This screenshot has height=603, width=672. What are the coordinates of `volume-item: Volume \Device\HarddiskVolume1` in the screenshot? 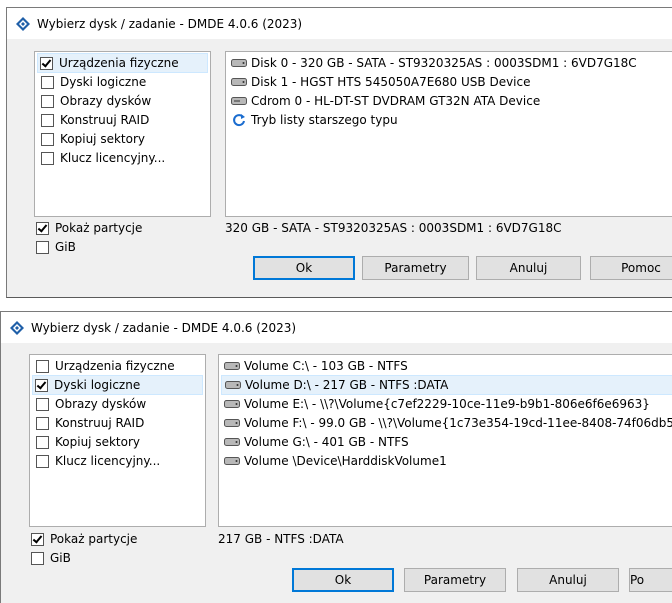 It's located at (446, 461).